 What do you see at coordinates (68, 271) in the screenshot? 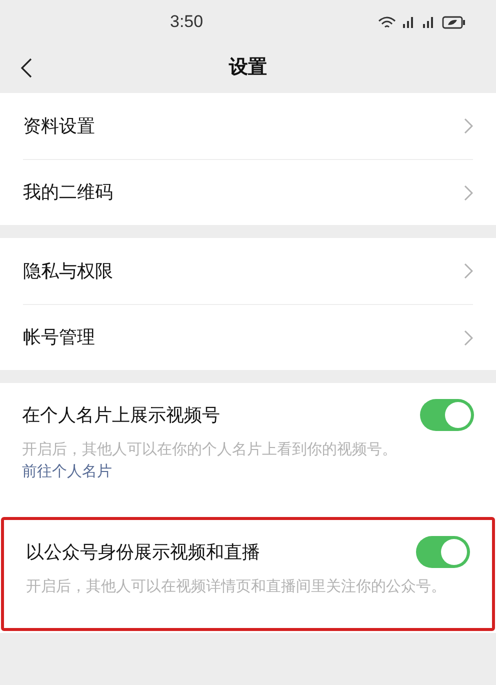
I see `row-label: 隐私与权限` at bounding box center [68, 271].